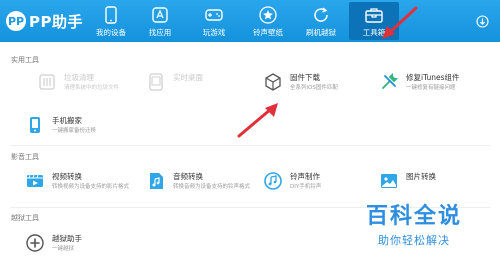  I want to click on nav-label: 我的设备, so click(111, 32).